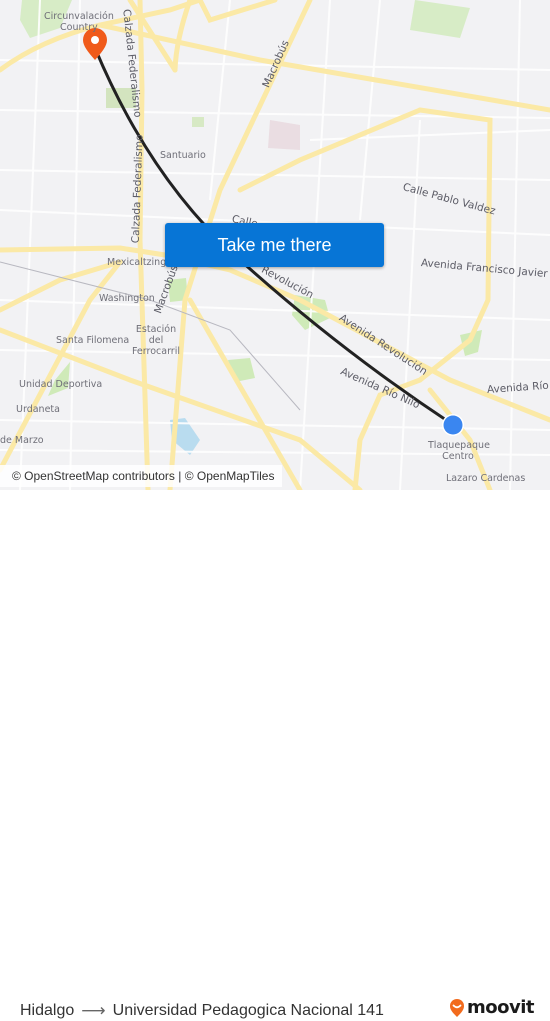 The image size is (550, 1021). I want to click on place-label-circunvalacion-country: Circunvalación Country, so click(79, 22).